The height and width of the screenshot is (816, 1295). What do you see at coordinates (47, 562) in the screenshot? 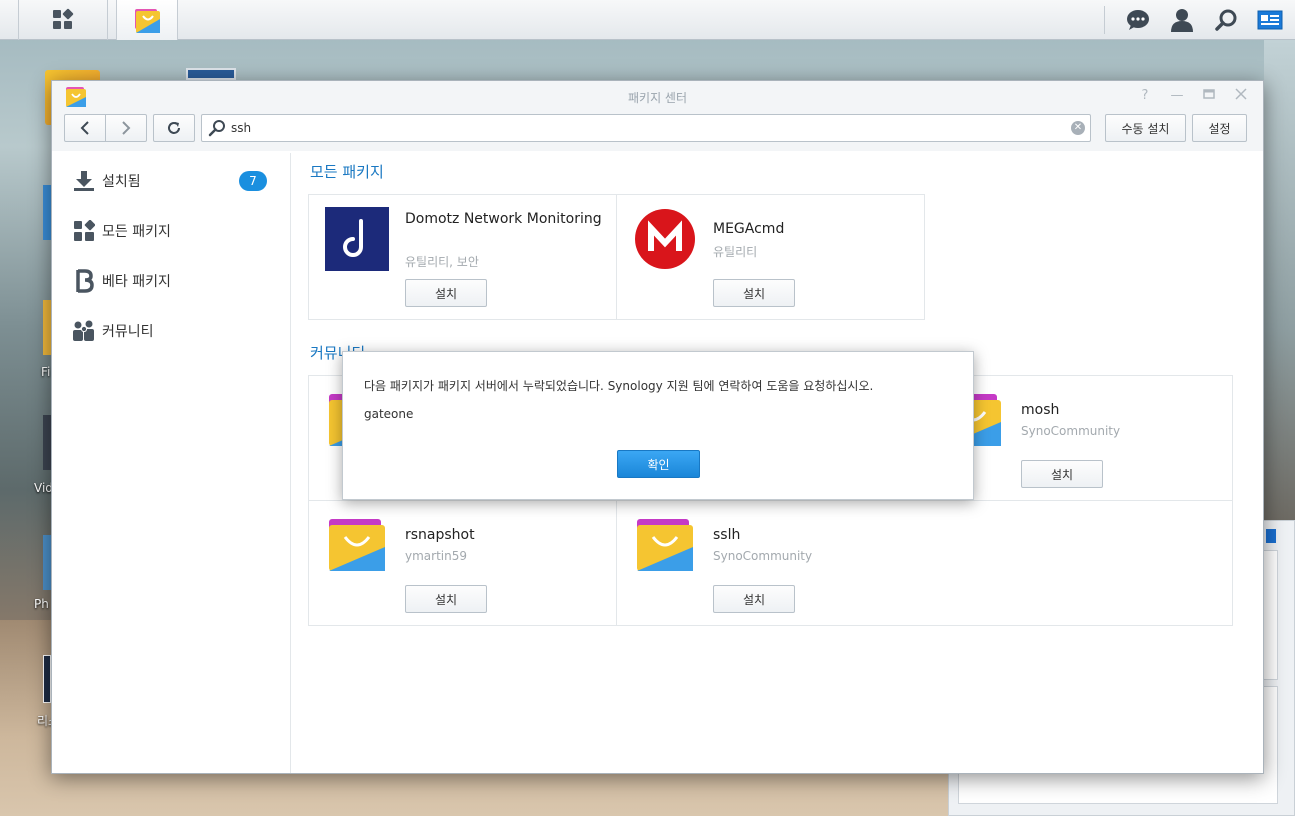
I see `desktop-icon-photo` at bounding box center [47, 562].